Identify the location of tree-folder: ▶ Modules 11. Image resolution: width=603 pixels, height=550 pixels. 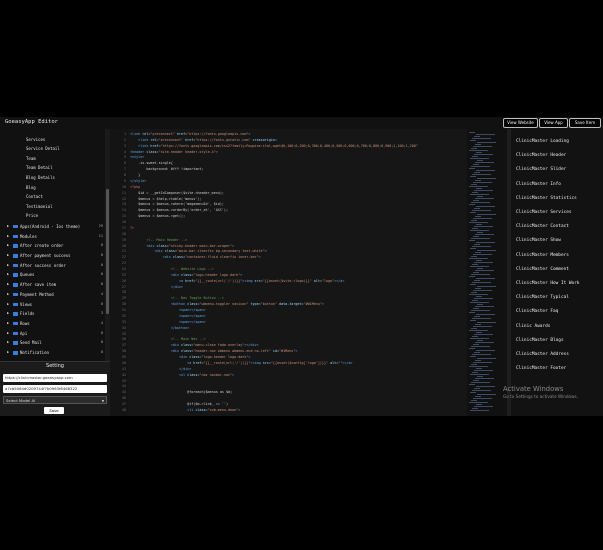
(52, 237).